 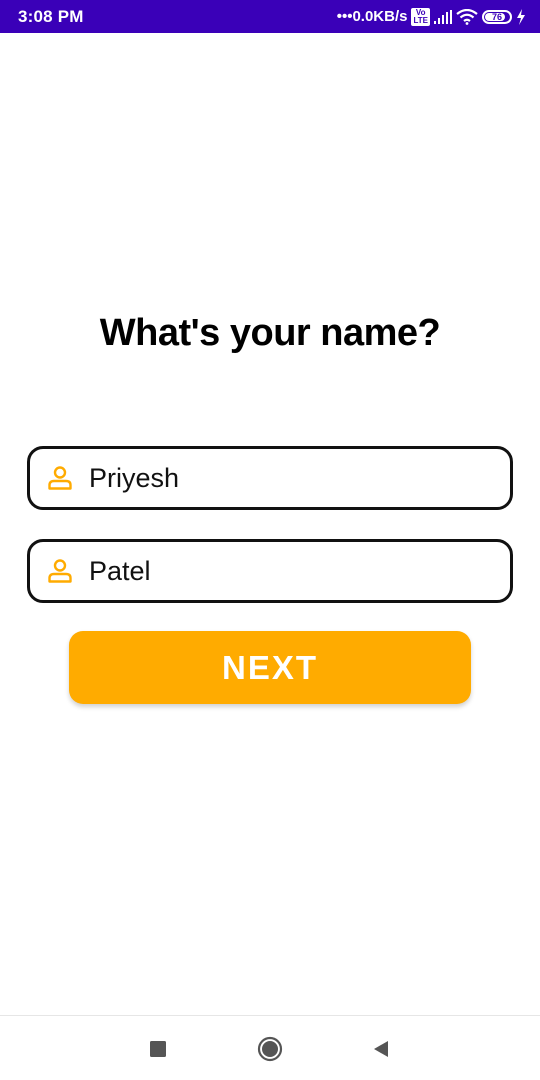 I want to click on network-speed: •••0.0KB/s, so click(x=372, y=16).